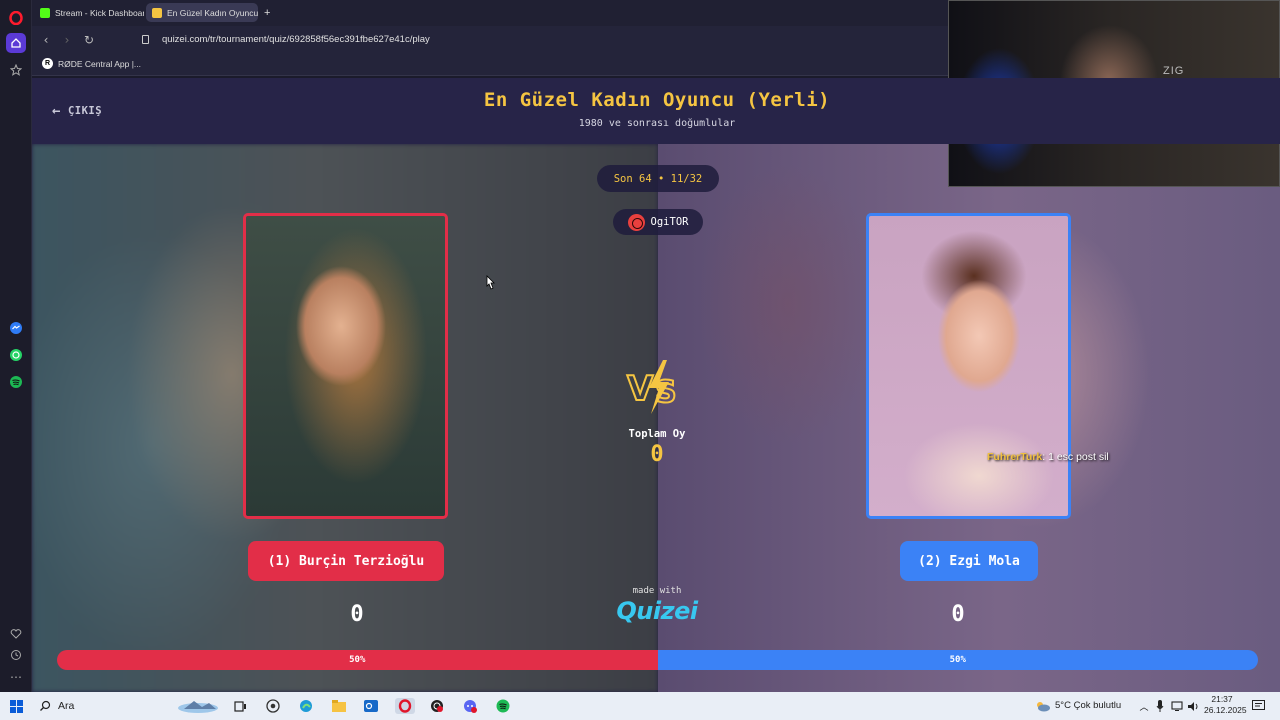 This screenshot has height=720, width=1280. What do you see at coordinates (371, 706) in the screenshot?
I see `outlook-icon` at bounding box center [371, 706].